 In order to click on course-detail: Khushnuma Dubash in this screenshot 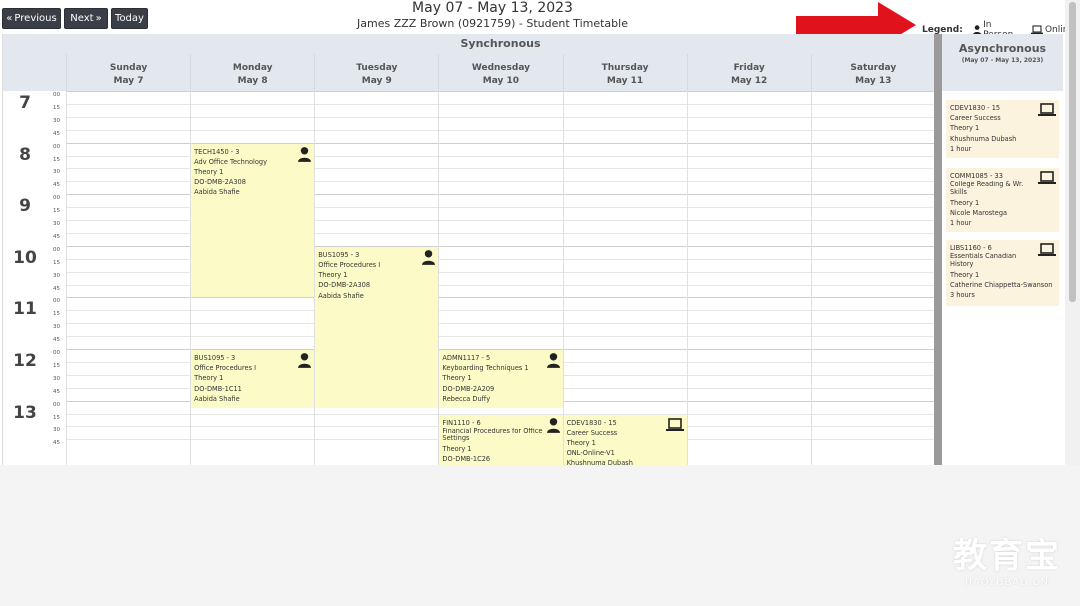, I will do `click(983, 138)`.